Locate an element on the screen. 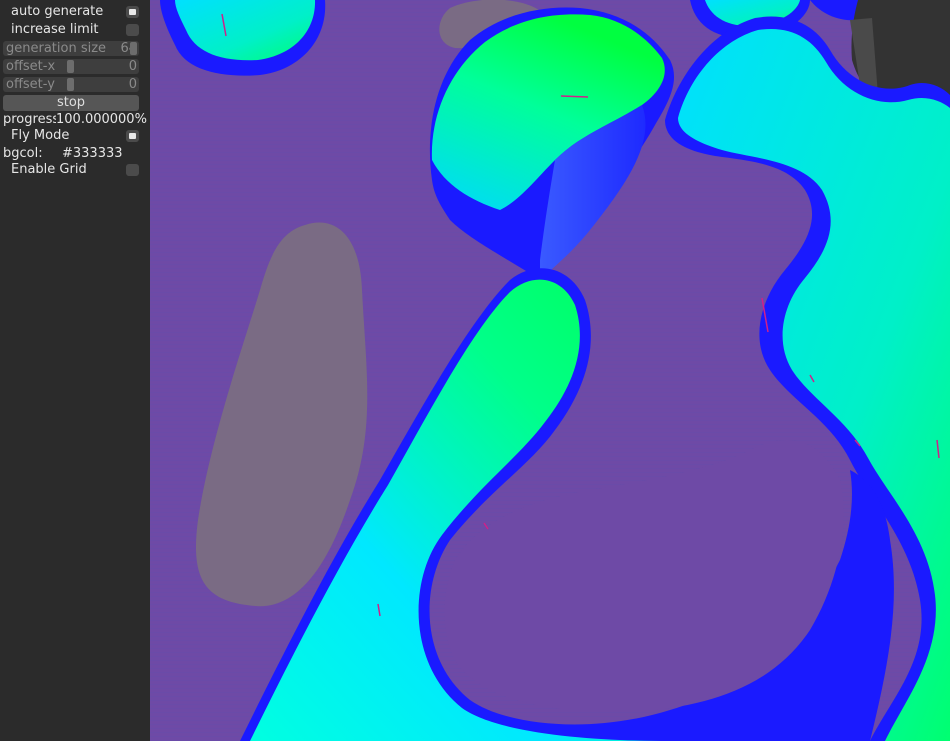 The height and width of the screenshot is (741, 950). generation-size-slider: generation size 64 is located at coordinates (71, 48).